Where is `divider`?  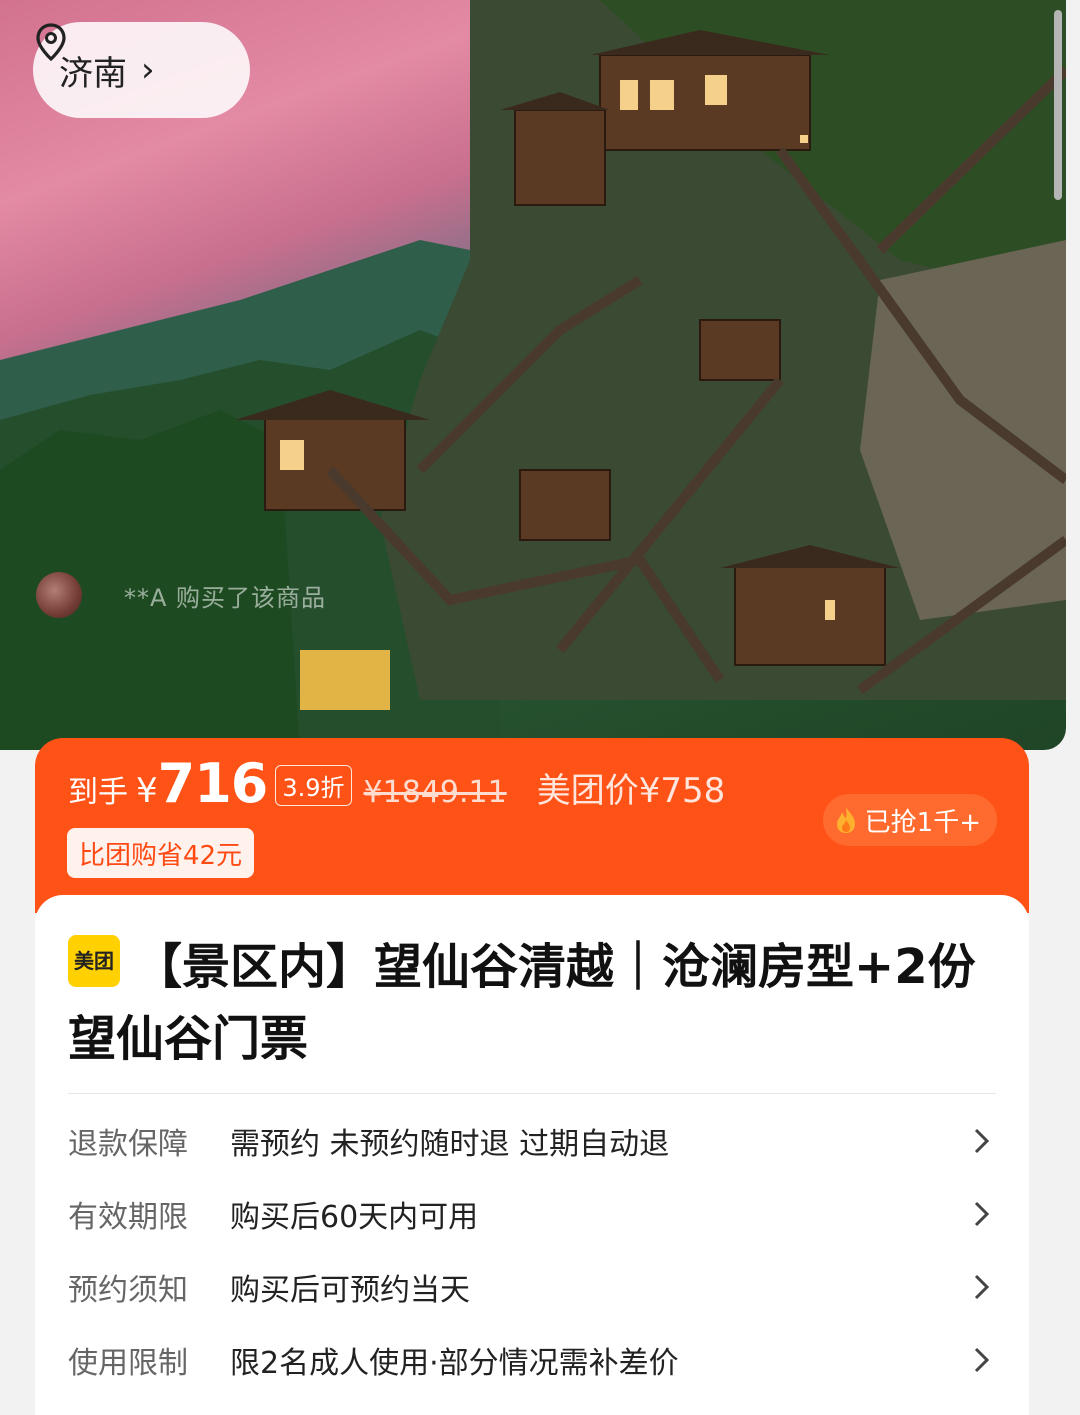
divider is located at coordinates (532, 1093).